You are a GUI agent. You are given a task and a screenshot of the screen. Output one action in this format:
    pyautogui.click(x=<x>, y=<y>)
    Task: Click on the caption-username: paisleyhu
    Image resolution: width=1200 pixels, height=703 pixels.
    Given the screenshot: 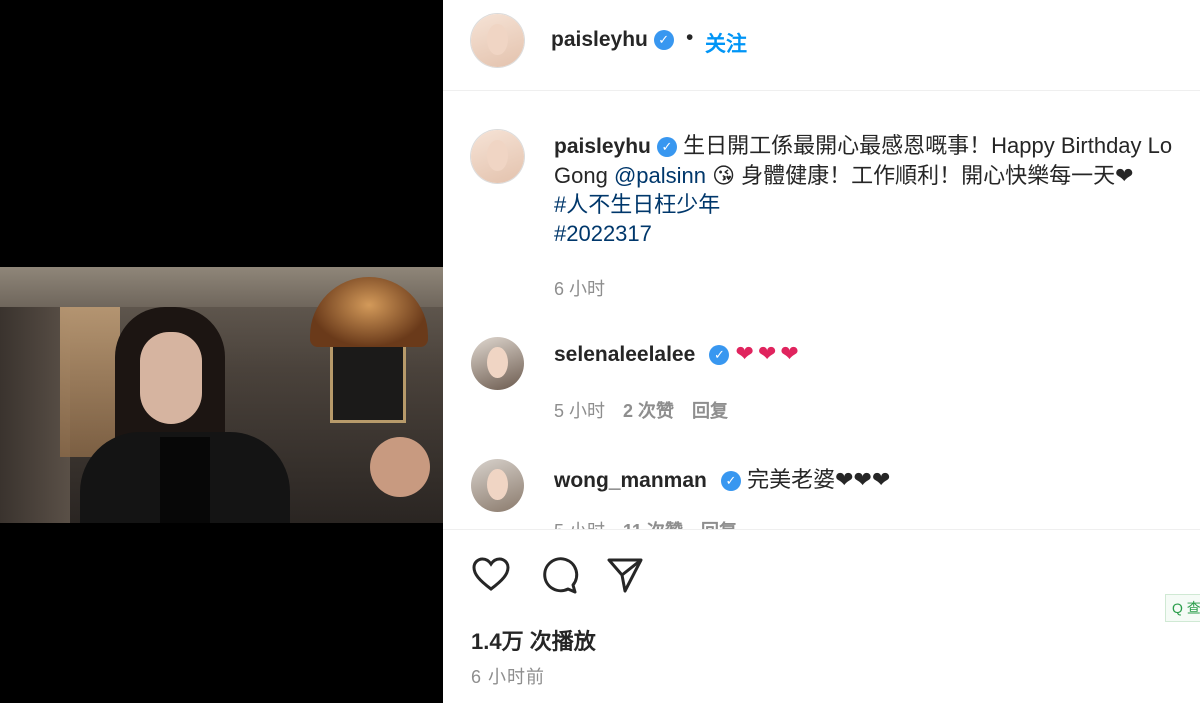 What is the action you would take?
    pyautogui.click(x=602, y=146)
    